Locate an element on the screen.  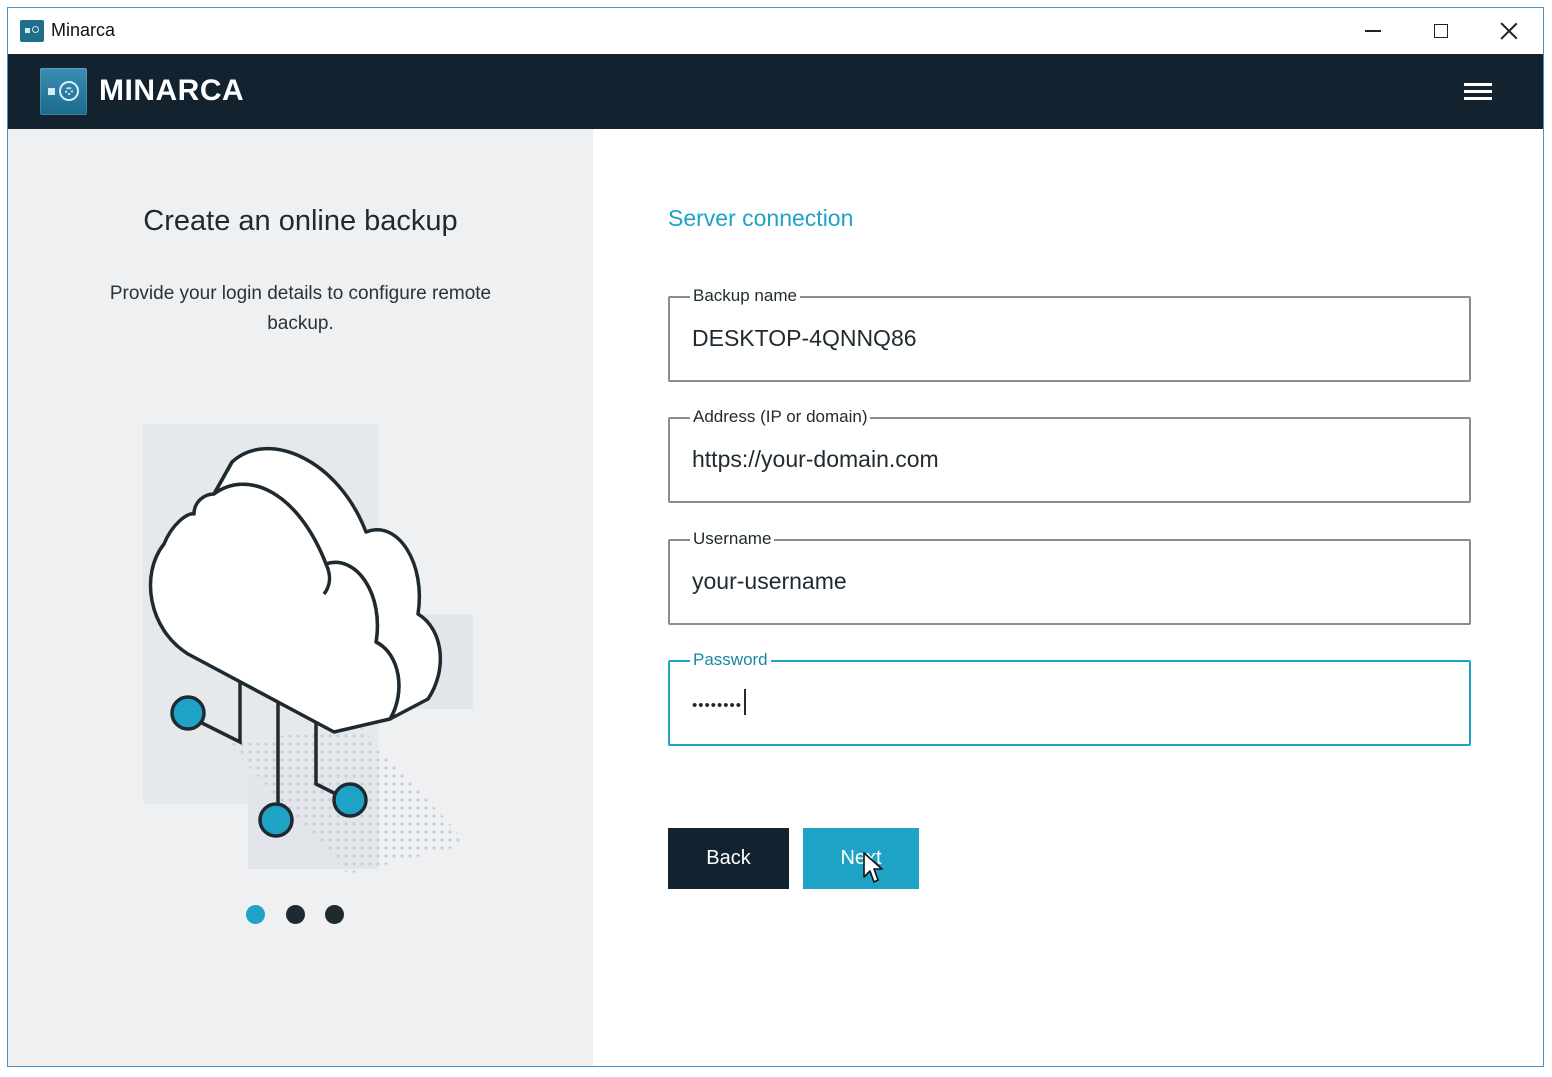
username-label: Username is located at coordinates (732, 539).